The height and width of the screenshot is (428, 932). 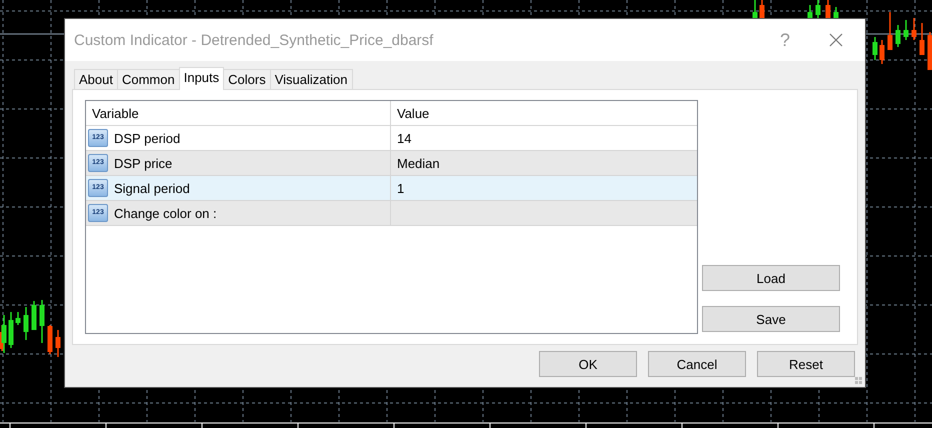 What do you see at coordinates (96, 79) in the screenshot?
I see `tab: About` at bounding box center [96, 79].